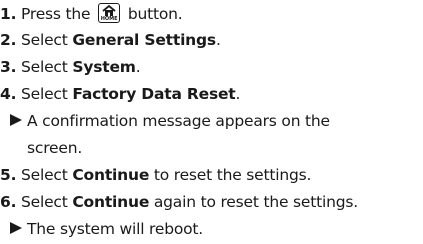 The width and height of the screenshot is (423, 244). Describe the element at coordinates (8, 202) in the screenshot. I see `step-number: 6.` at that location.